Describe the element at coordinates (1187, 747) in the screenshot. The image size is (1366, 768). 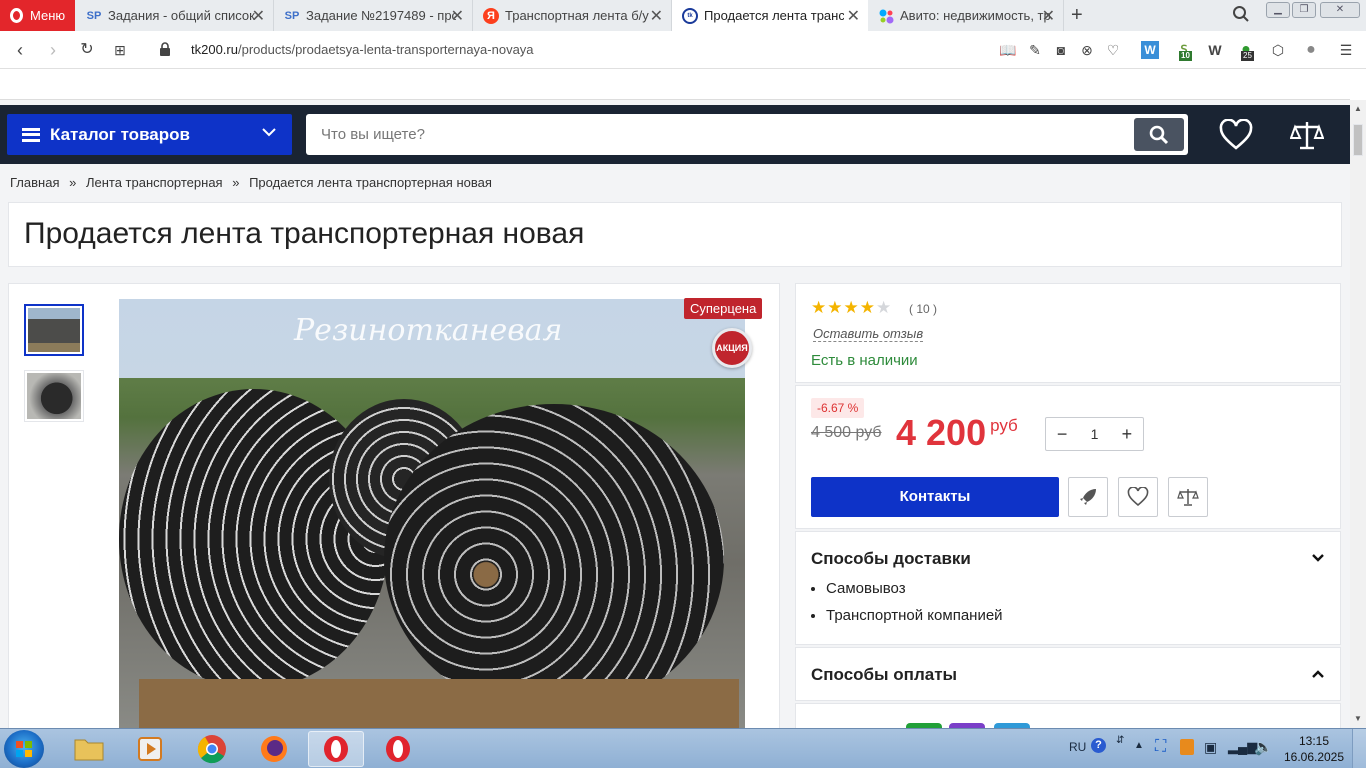
I see `tray-app-icon` at that location.